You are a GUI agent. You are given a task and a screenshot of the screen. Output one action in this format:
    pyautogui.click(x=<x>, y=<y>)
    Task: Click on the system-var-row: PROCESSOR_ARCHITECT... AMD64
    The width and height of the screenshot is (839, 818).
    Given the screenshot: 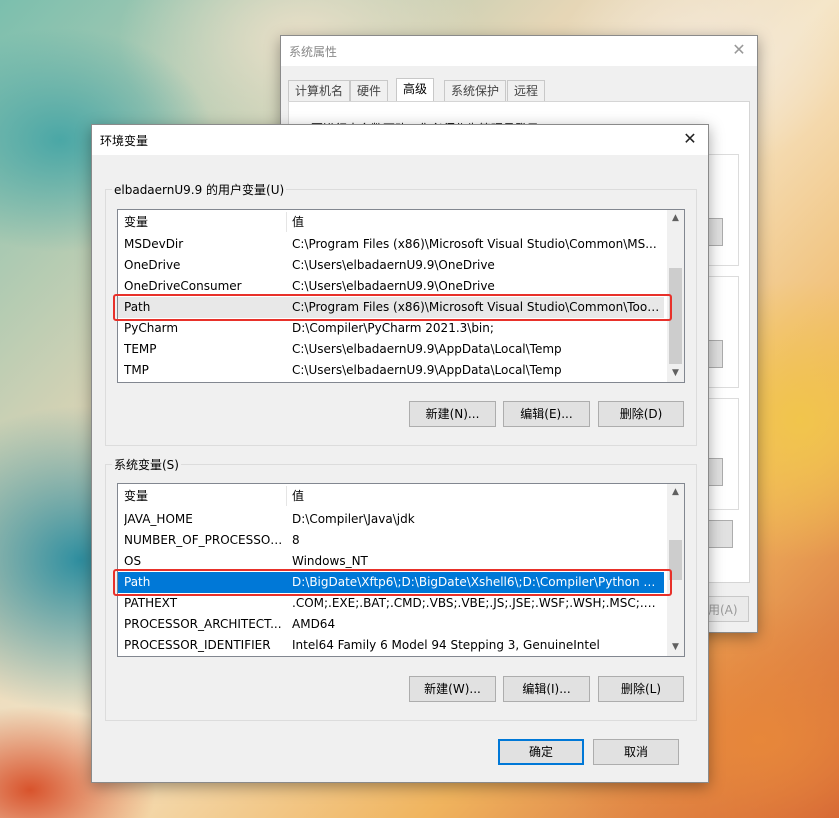 What is the action you would take?
    pyautogui.click(x=391, y=624)
    